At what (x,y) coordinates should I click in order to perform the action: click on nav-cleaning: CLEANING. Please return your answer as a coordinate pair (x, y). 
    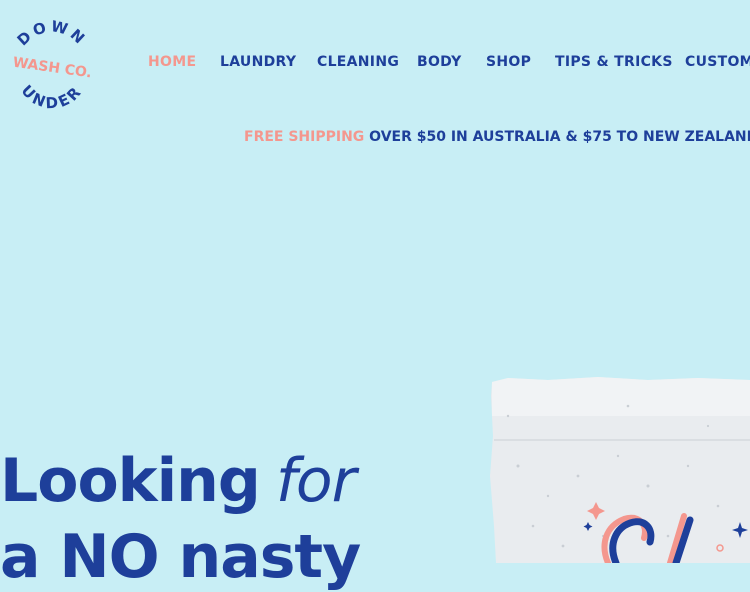
    Looking at the image, I should click on (358, 62).